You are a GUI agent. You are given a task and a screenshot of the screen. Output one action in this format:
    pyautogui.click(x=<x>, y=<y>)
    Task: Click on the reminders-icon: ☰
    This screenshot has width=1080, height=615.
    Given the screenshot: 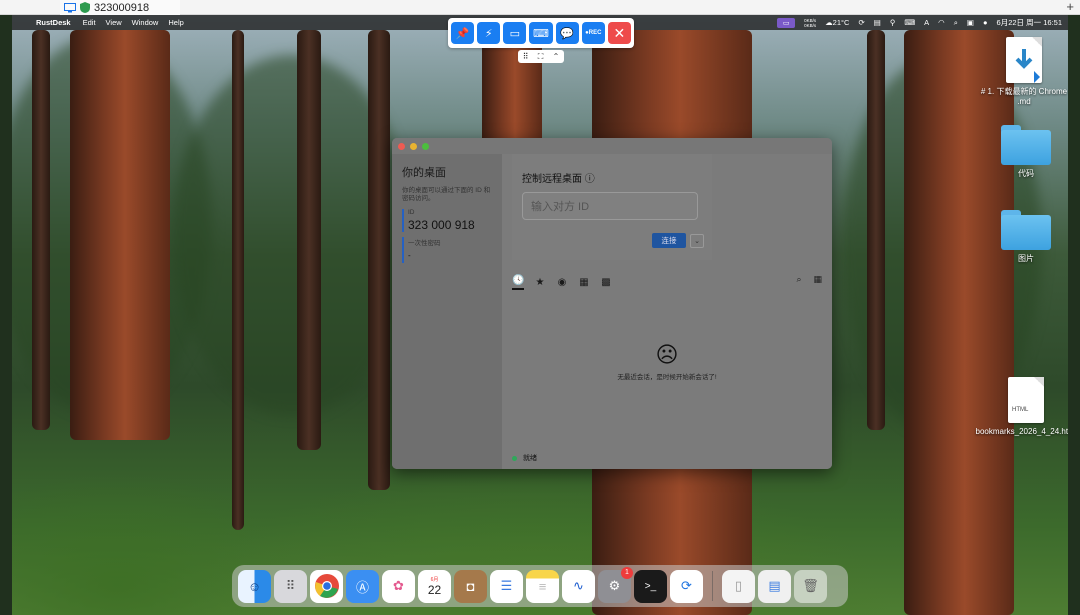 What is the action you would take?
    pyautogui.click(x=506, y=585)
    